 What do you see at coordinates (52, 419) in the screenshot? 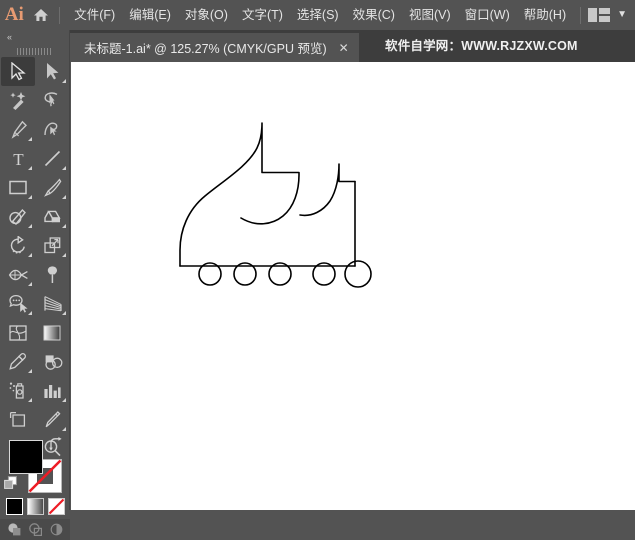
I see `slice-tool` at bounding box center [52, 419].